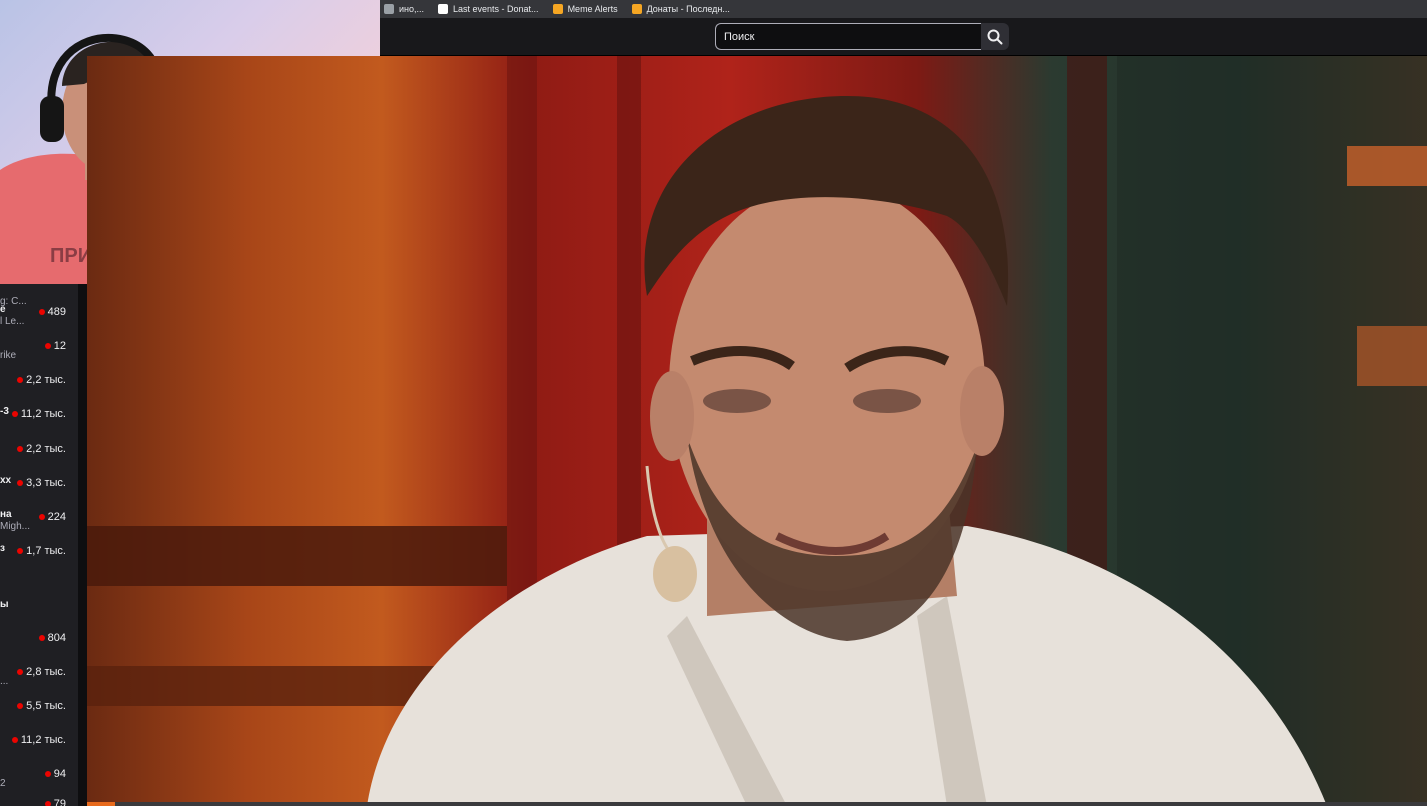 The width and height of the screenshot is (1427, 806). Describe the element at coordinates (3, 783) in the screenshot. I see `channel-game: 2` at that location.